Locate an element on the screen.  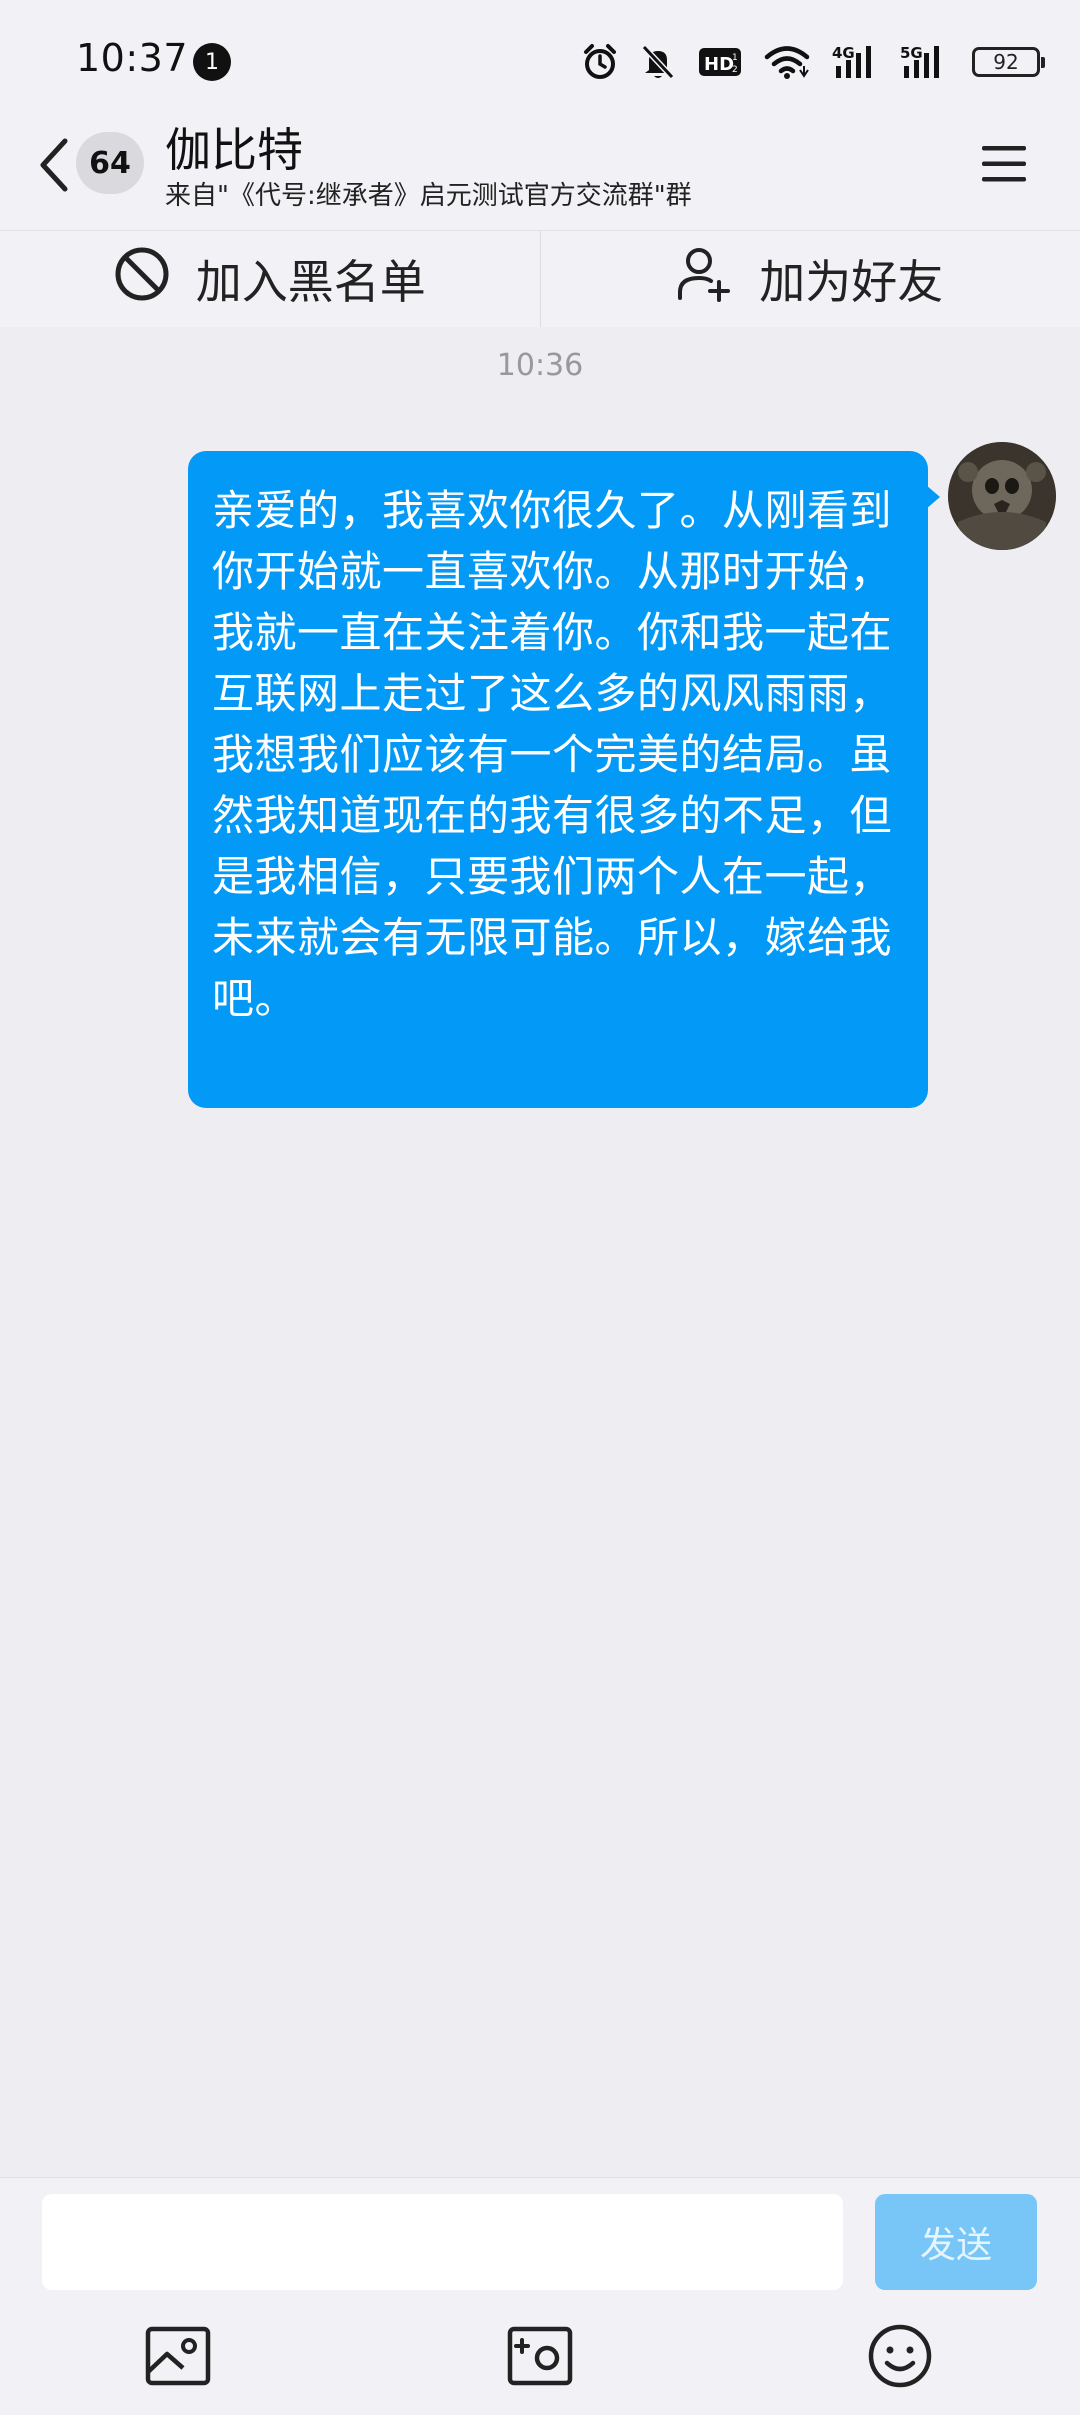
chat-header: 64 伽比特 来自"《代号:继承者》启元测试官方交流群"群 is located at coordinates (540, 174).